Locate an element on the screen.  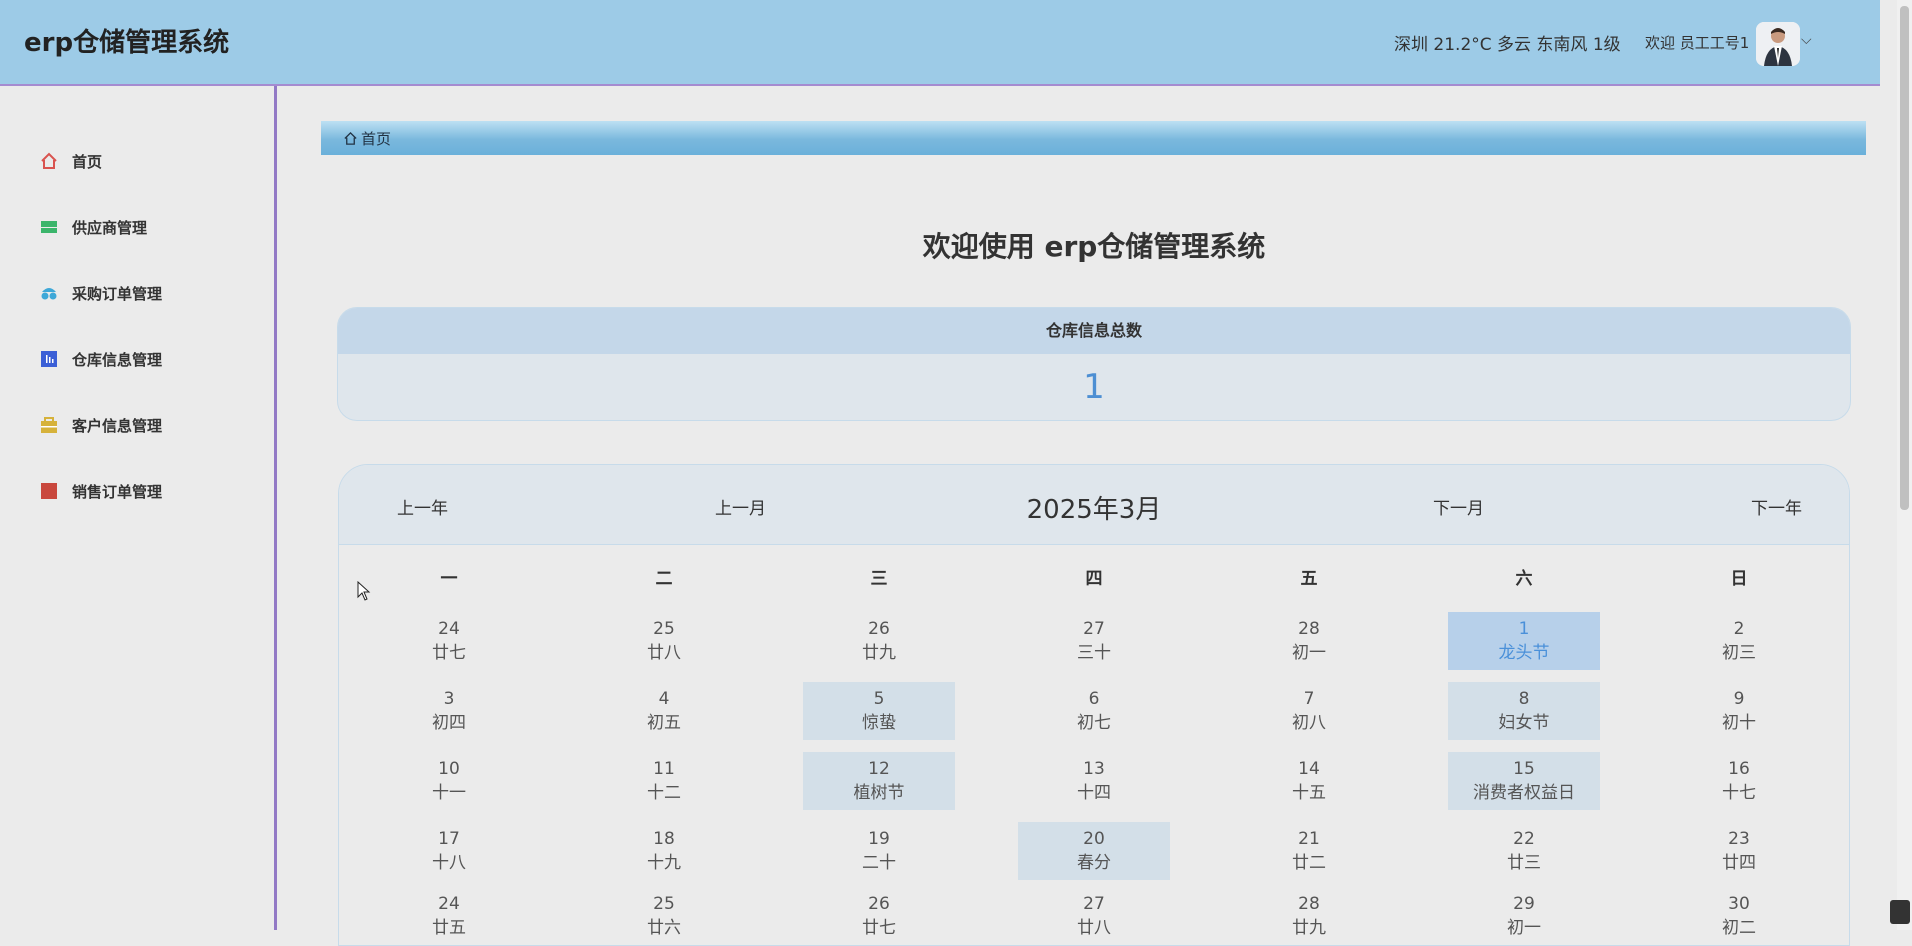
calendar-day: 27 廿八 is located at coordinates (1094, 916).